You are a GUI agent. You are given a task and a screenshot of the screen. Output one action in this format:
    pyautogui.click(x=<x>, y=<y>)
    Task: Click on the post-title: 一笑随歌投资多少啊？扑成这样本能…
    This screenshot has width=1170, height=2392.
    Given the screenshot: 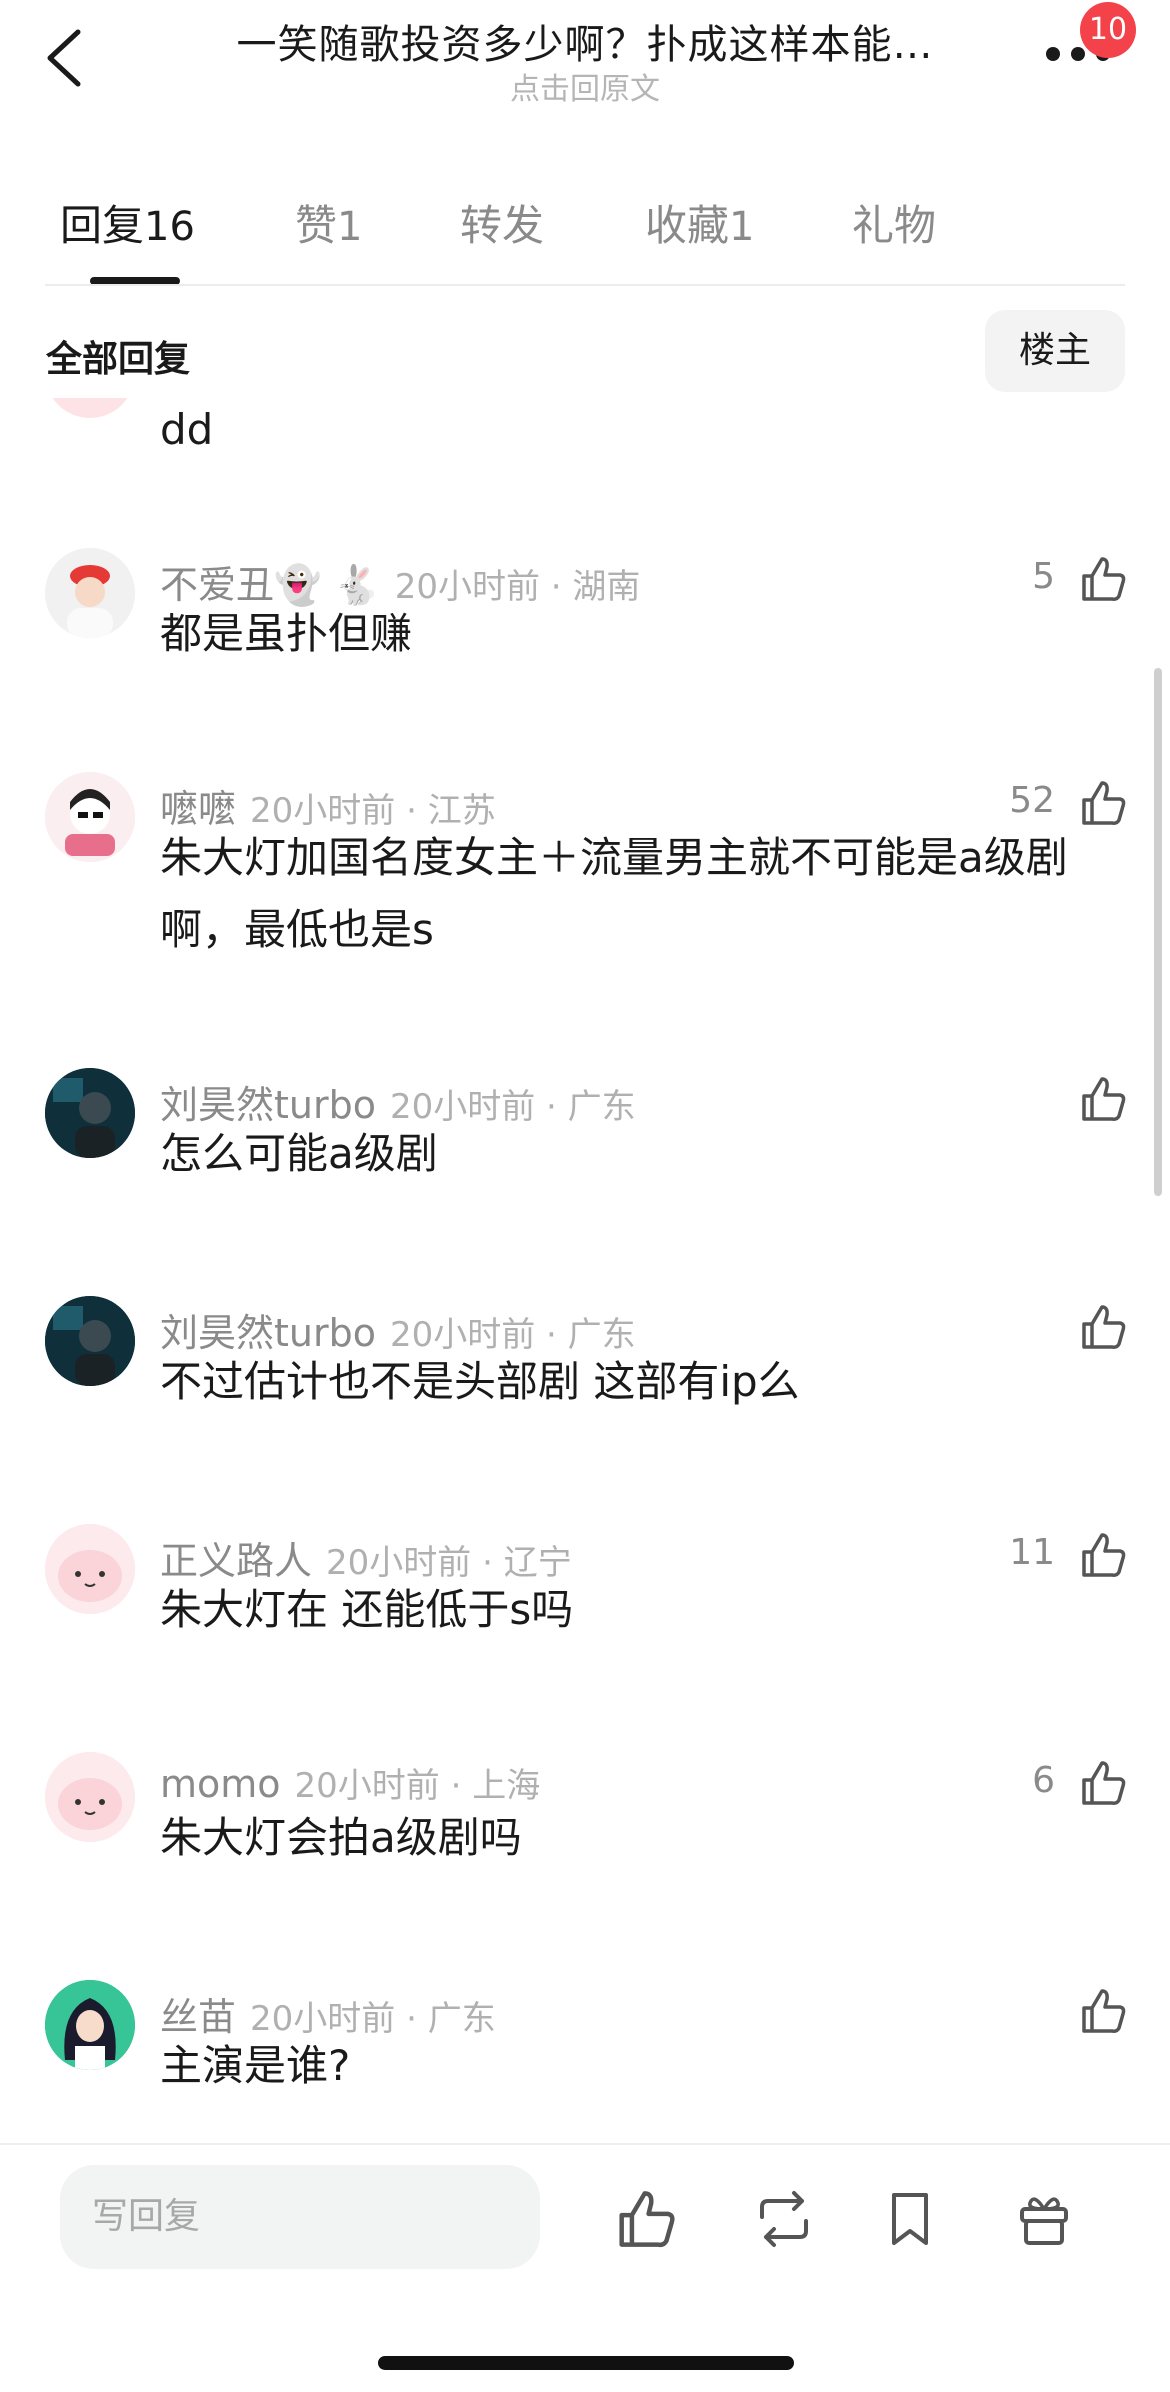 What is the action you would take?
    pyautogui.click(x=585, y=41)
    